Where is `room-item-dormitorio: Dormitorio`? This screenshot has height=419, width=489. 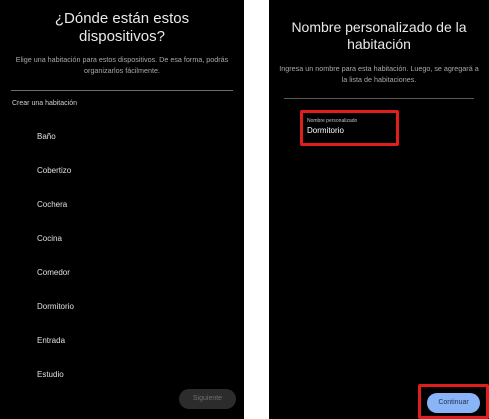
room-item-dormitorio: Dormitorio is located at coordinates (122, 307).